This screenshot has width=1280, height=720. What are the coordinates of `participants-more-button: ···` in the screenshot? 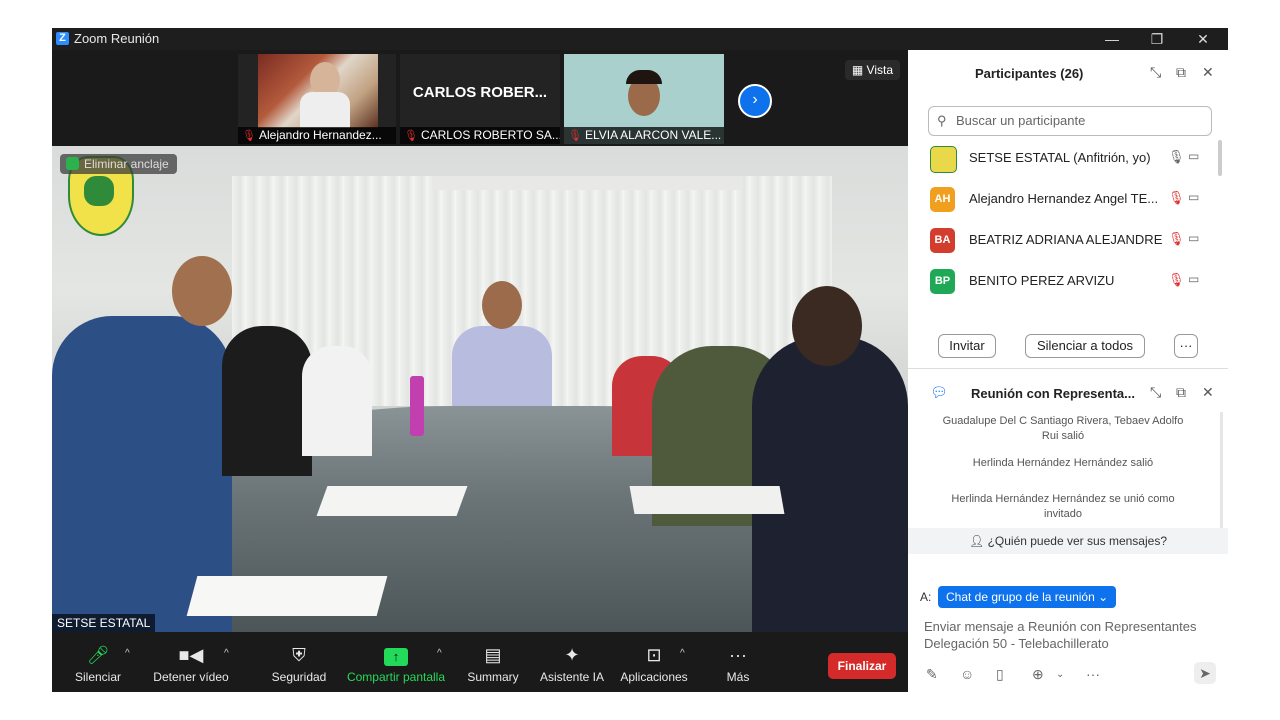 It's located at (1186, 346).